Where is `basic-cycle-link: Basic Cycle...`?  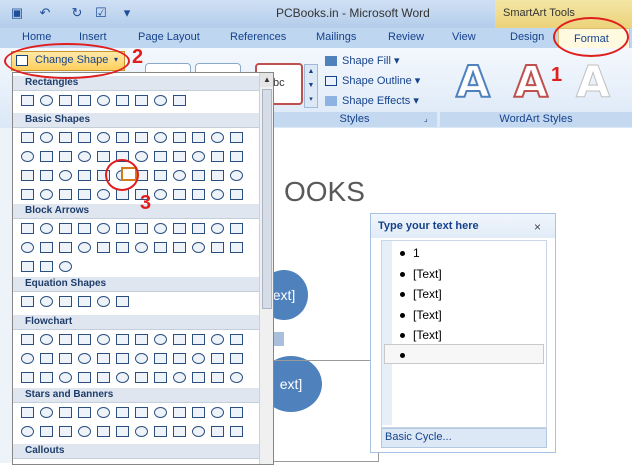
basic-cycle-link: Basic Cycle... is located at coordinates (464, 438).